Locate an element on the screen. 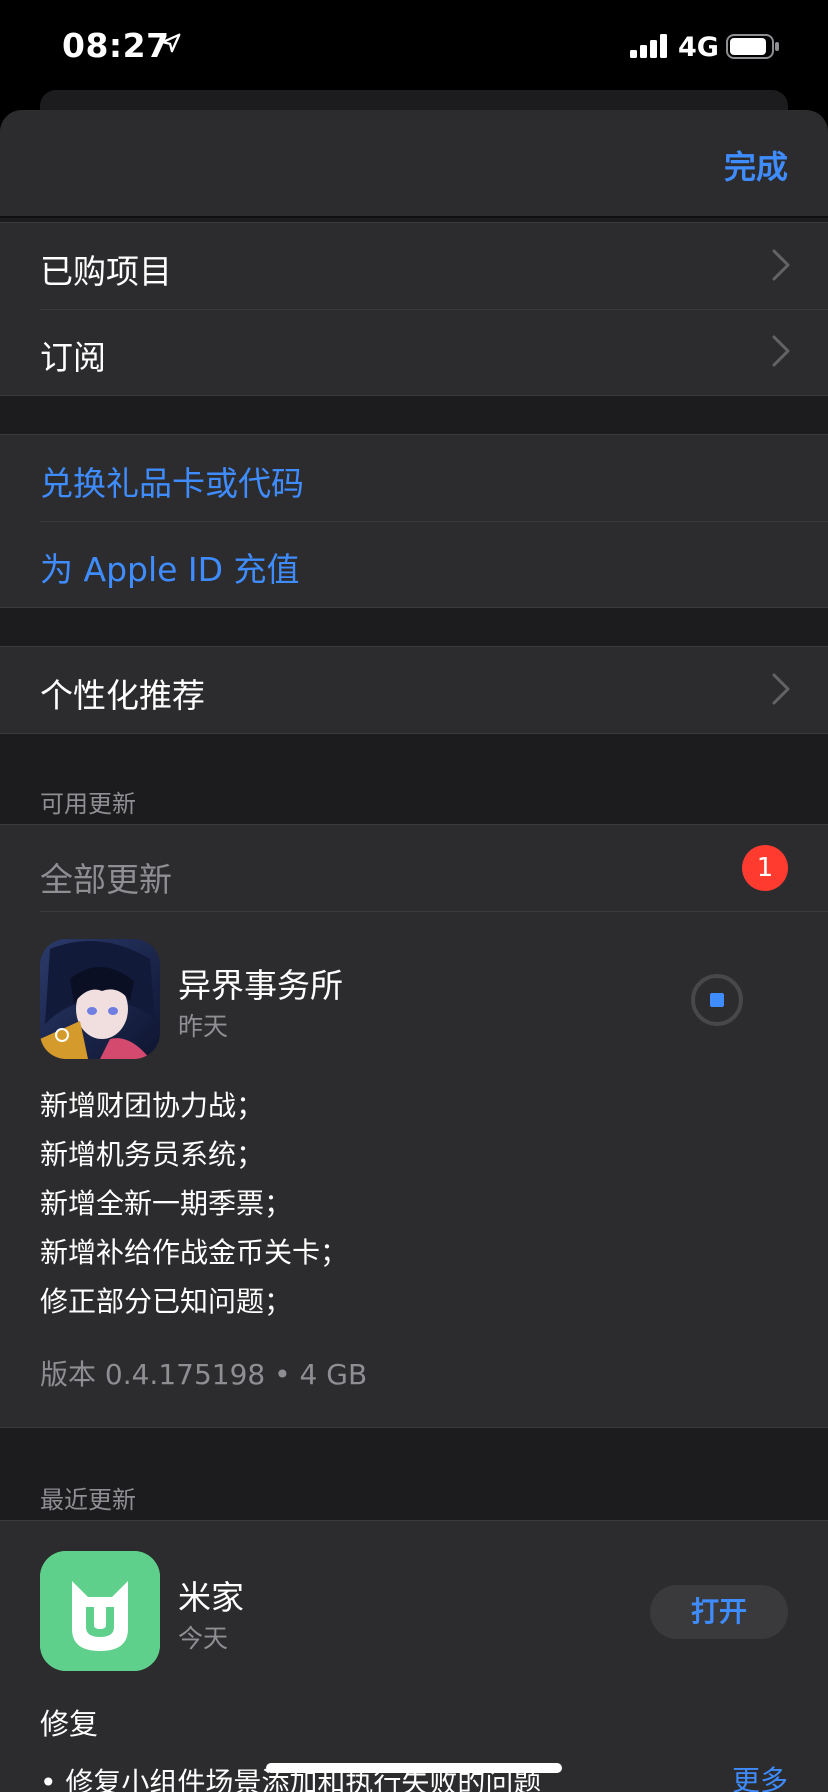  personalized-recommendations-label: 个性化推荐 is located at coordinates (122, 695).